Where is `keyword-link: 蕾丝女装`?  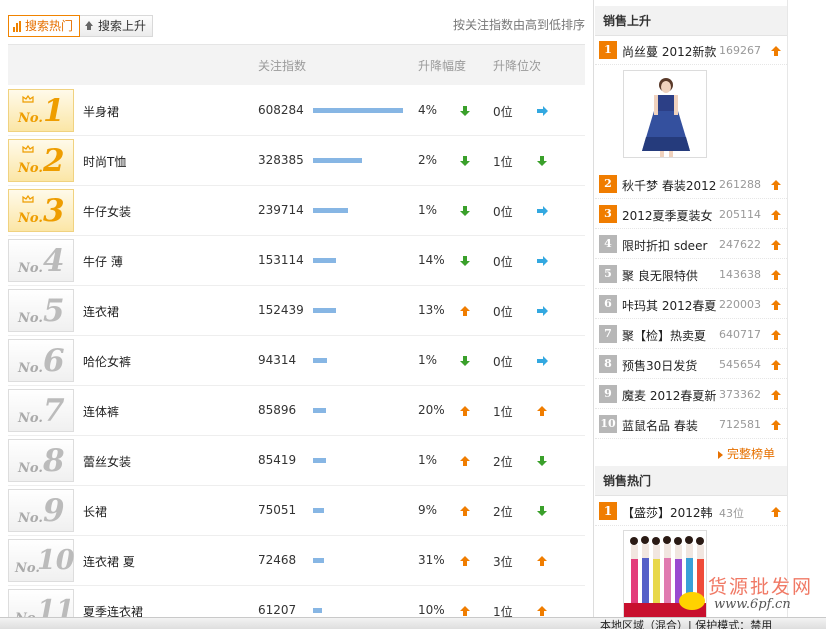
keyword-link: 蕾丝女装 is located at coordinates (107, 461).